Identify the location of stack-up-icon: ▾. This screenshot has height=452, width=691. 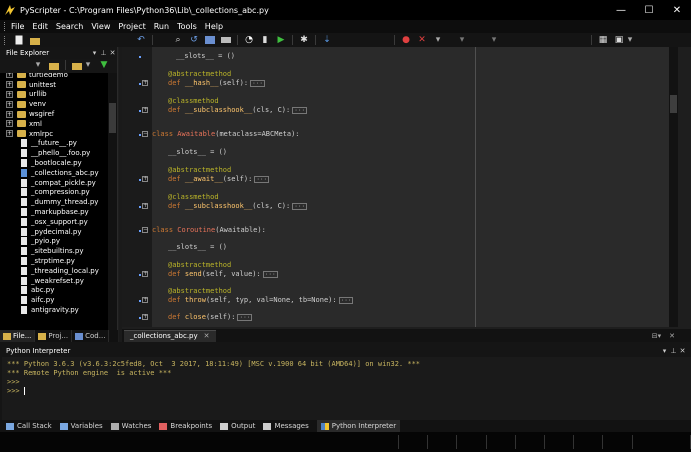
(462, 40).